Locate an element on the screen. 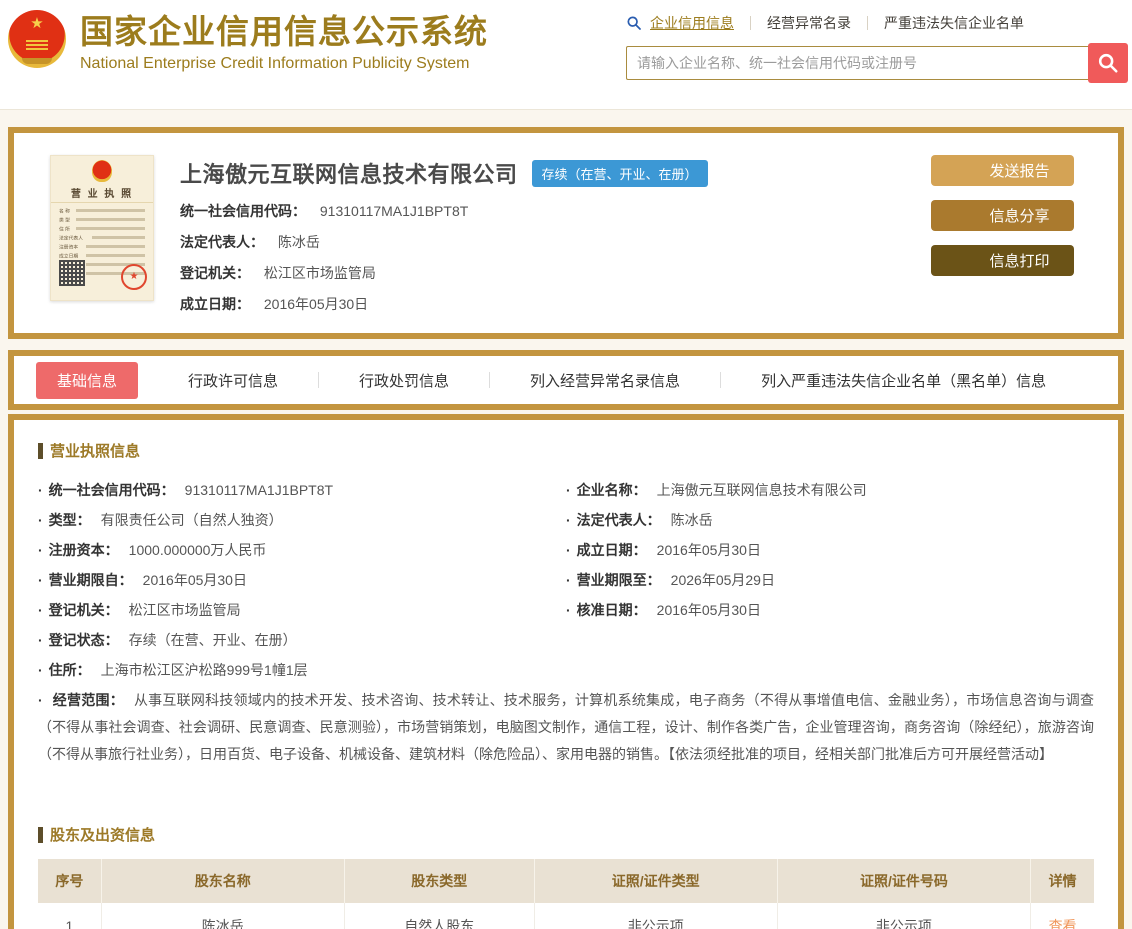 The image size is (1132, 929). col-cert-number: 证照/证件号码 is located at coordinates (904, 881).